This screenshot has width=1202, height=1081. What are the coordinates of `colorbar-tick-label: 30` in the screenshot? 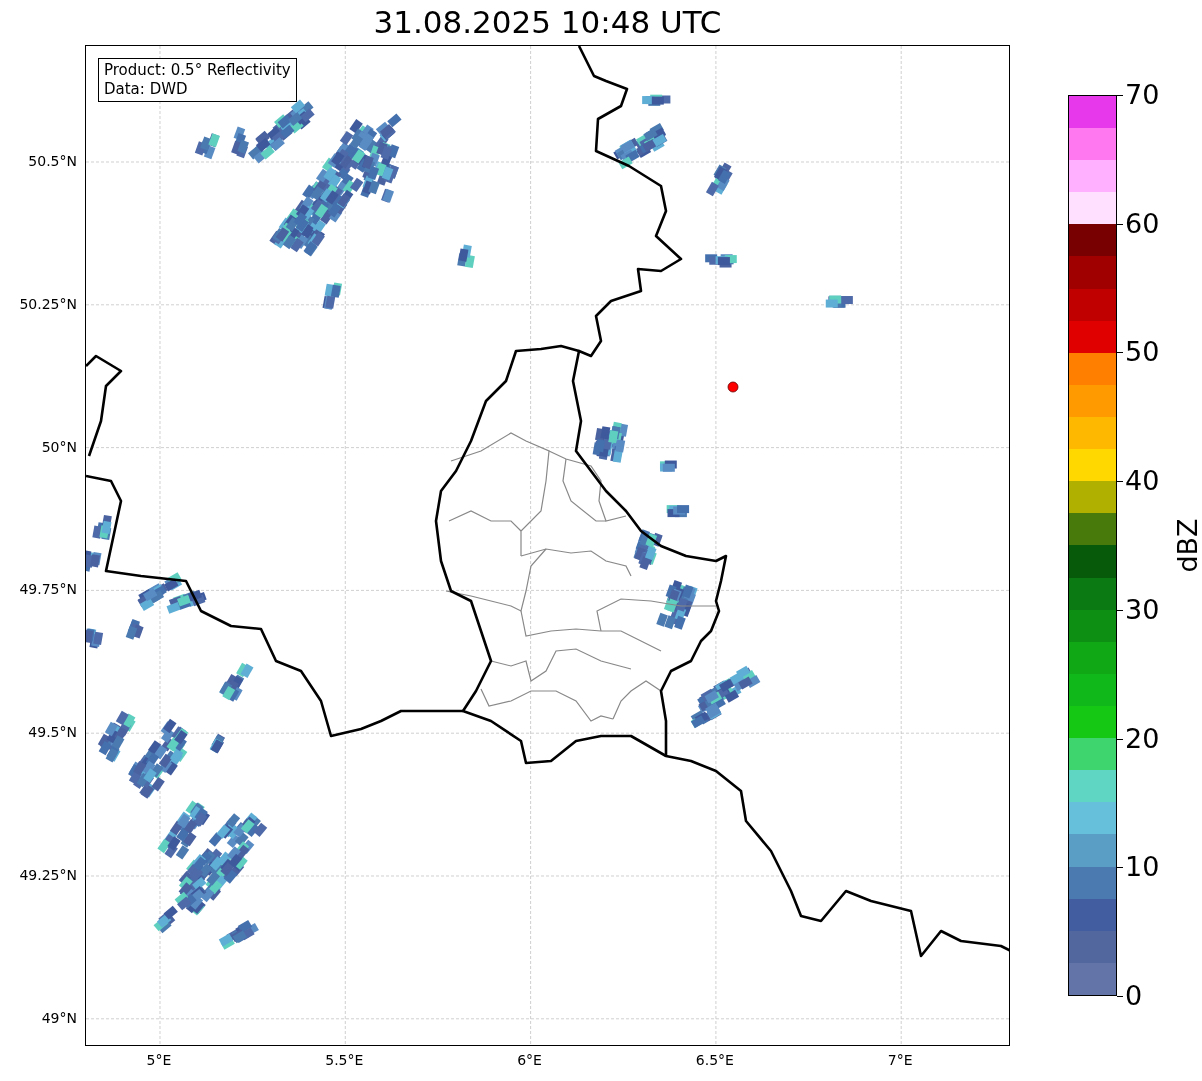 It's located at (1142, 609).